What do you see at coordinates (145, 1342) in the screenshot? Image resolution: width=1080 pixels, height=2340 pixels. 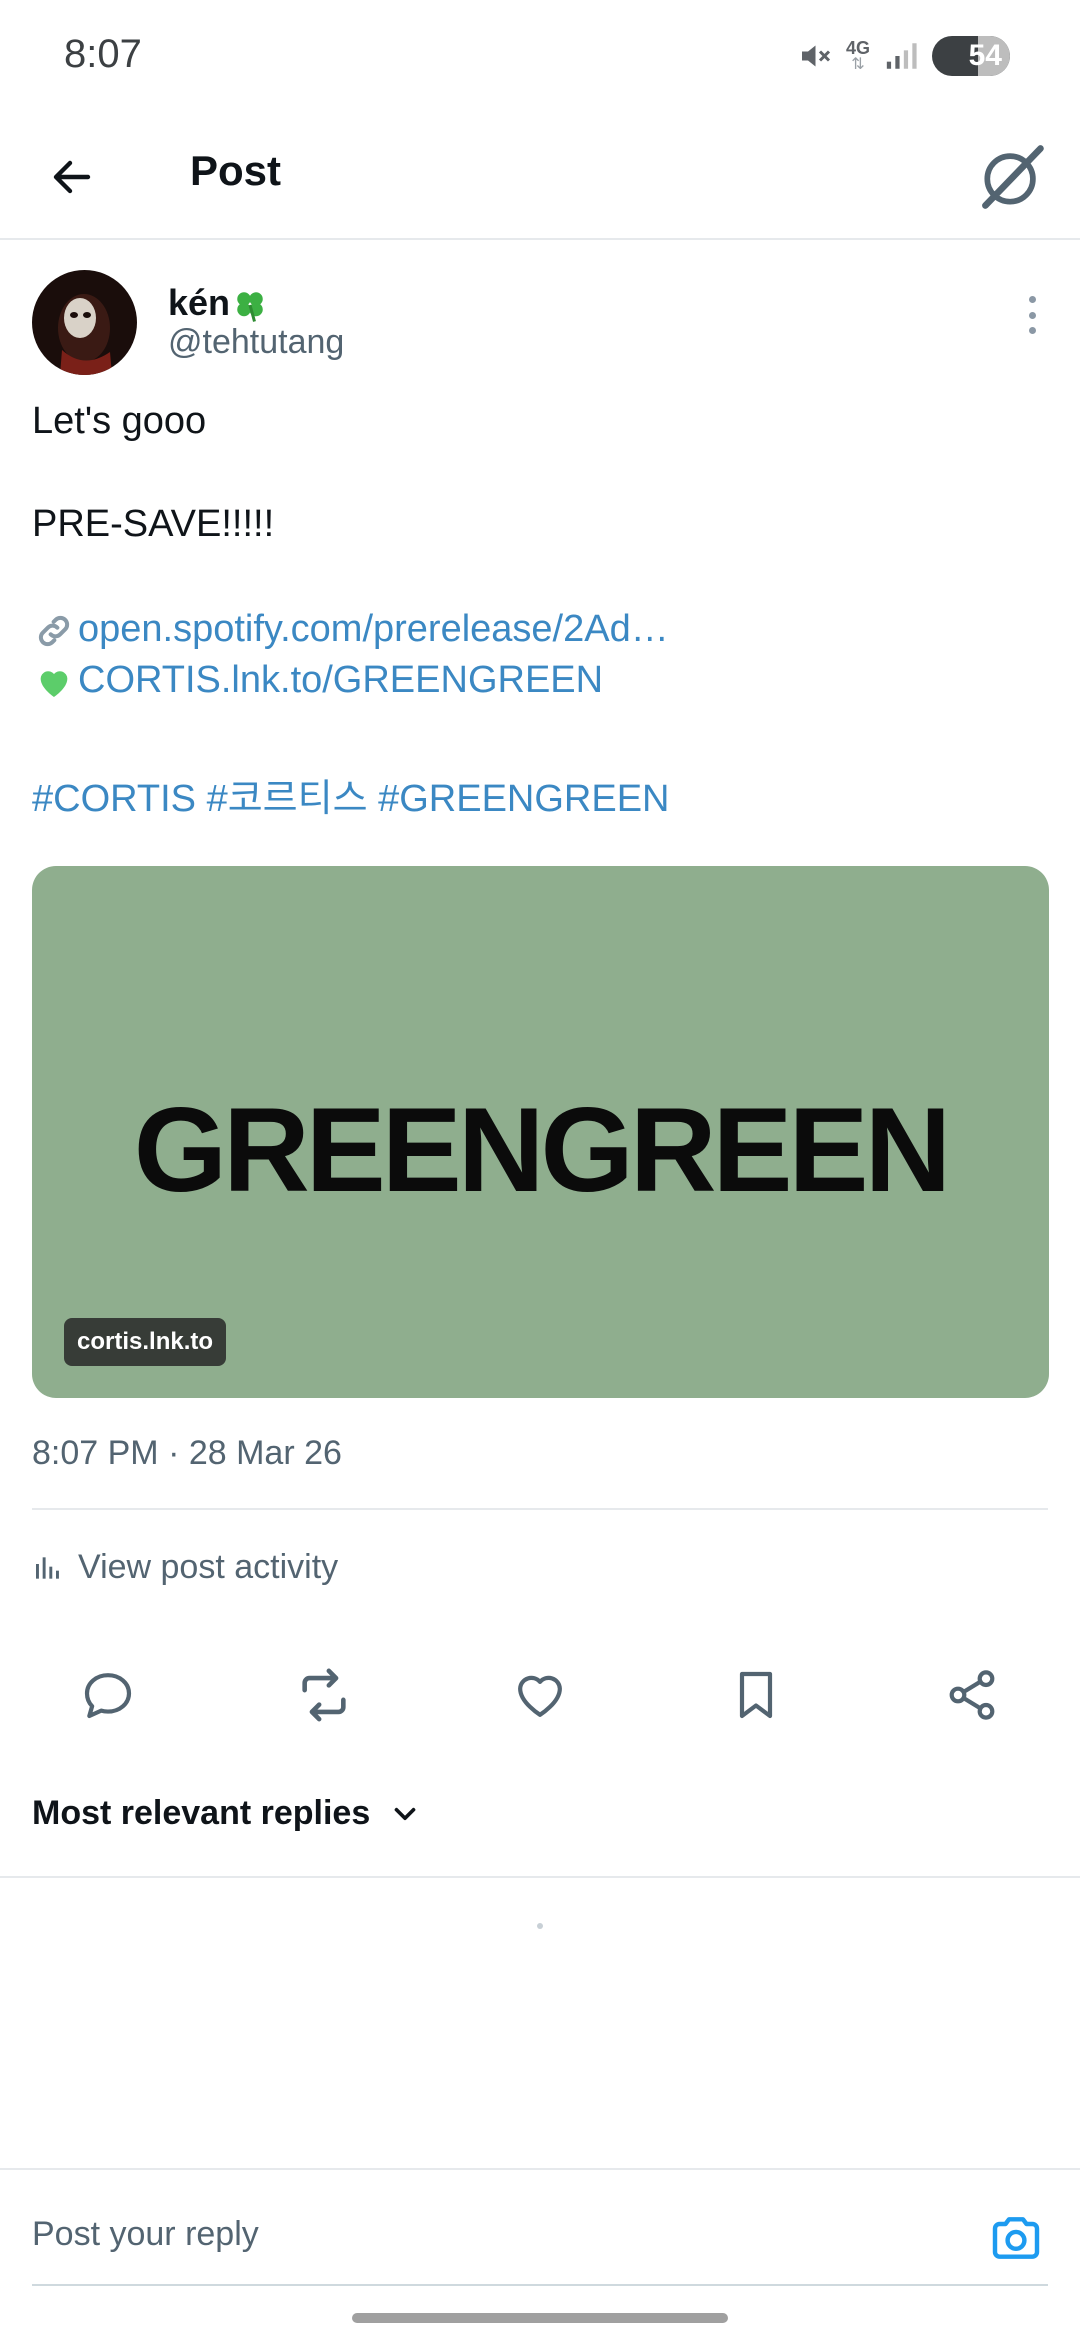 I see `card-domain-badge: cortis.lnk.to` at bounding box center [145, 1342].